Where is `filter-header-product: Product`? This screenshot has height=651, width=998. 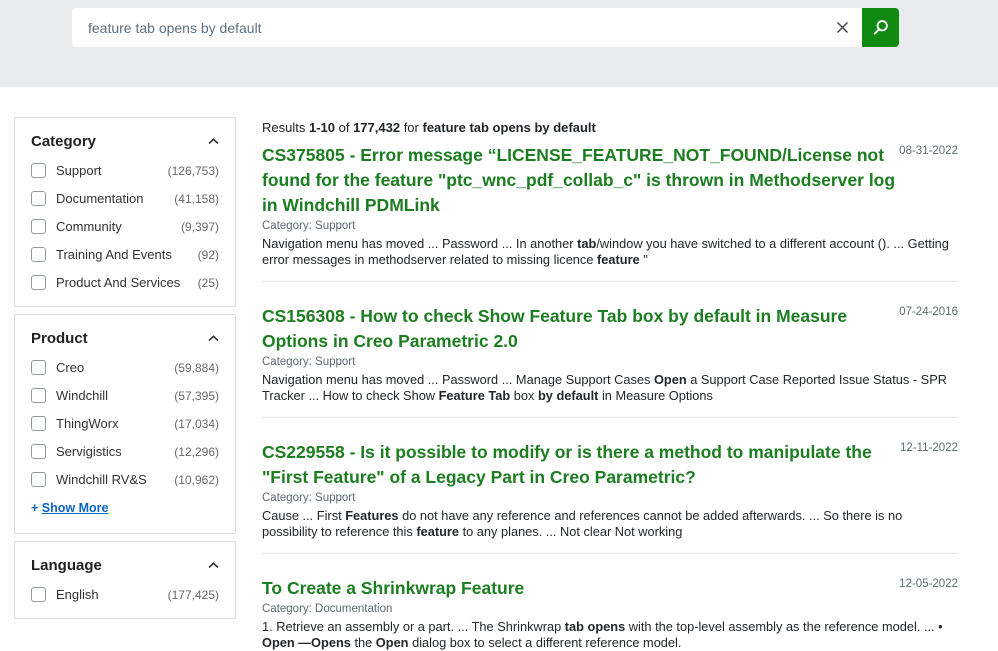 filter-header-product: Product is located at coordinates (125, 338).